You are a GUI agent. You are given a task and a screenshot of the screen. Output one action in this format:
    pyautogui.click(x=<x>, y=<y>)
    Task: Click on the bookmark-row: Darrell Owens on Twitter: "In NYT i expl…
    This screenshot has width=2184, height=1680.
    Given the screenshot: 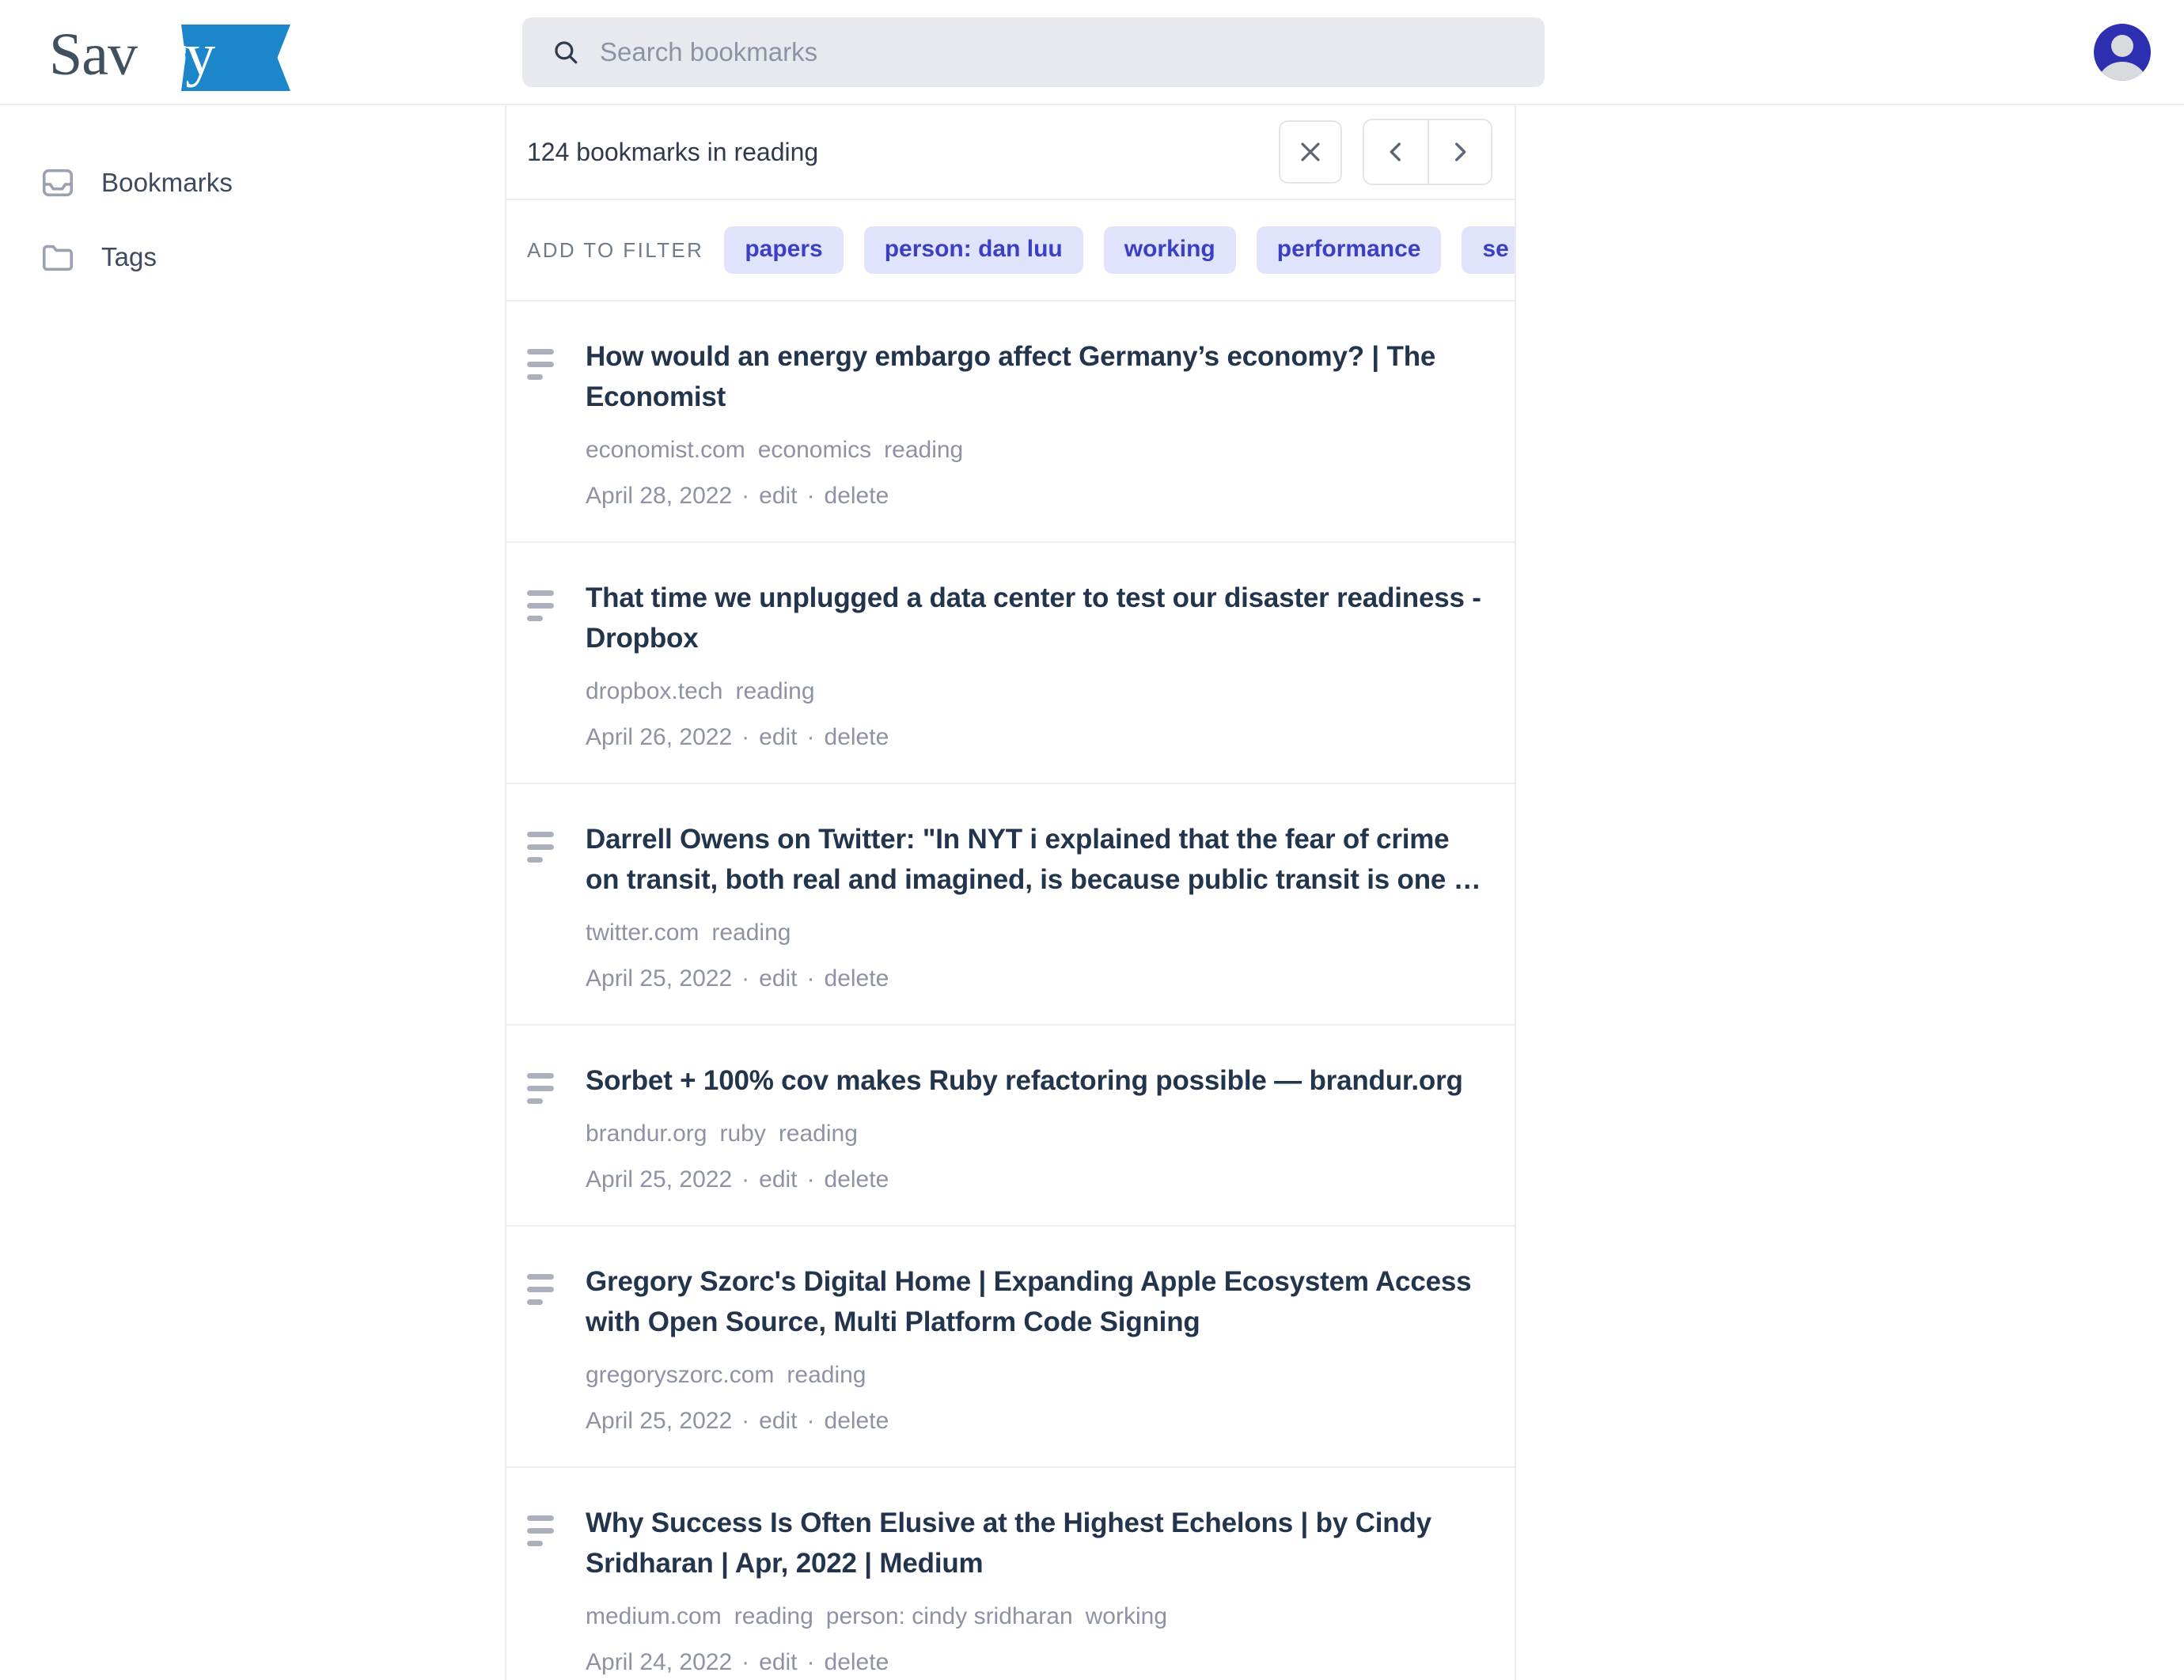 What is the action you would take?
    pyautogui.click(x=1010, y=905)
    